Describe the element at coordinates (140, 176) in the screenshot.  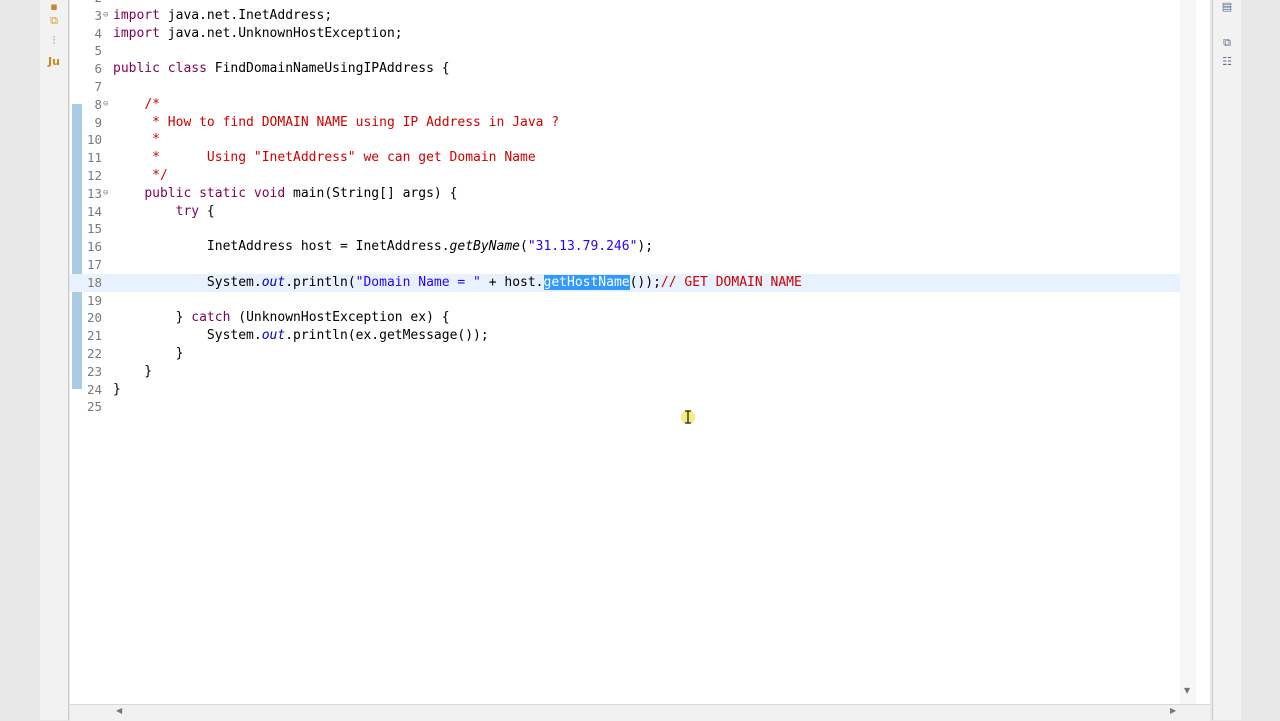
I see `code-text: */` at that location.